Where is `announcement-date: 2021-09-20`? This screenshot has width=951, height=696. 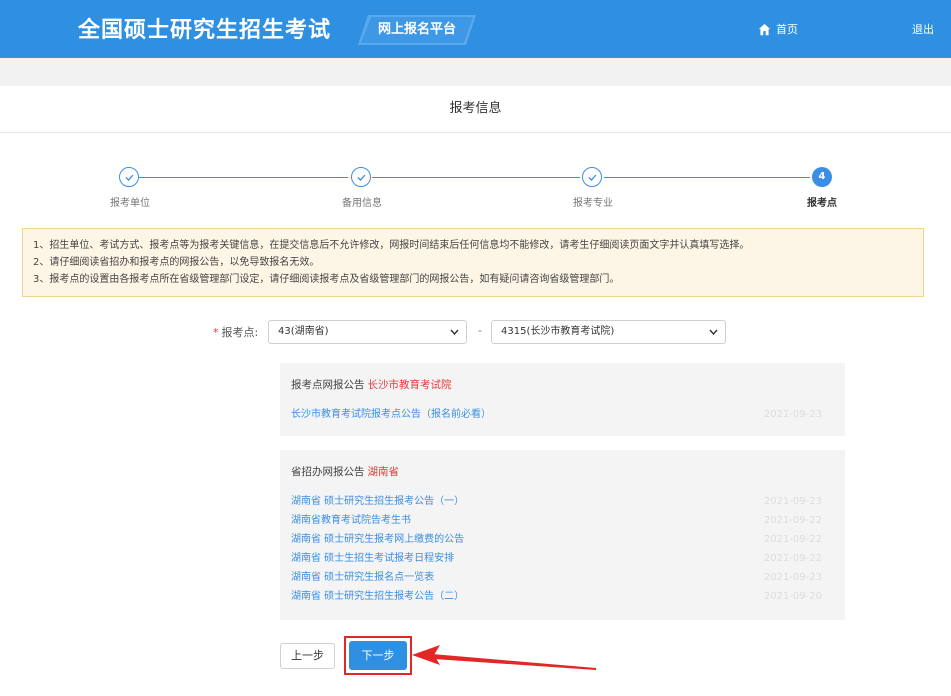 announcement-date: 2021-09-20 is located at coordinates (793, 597).